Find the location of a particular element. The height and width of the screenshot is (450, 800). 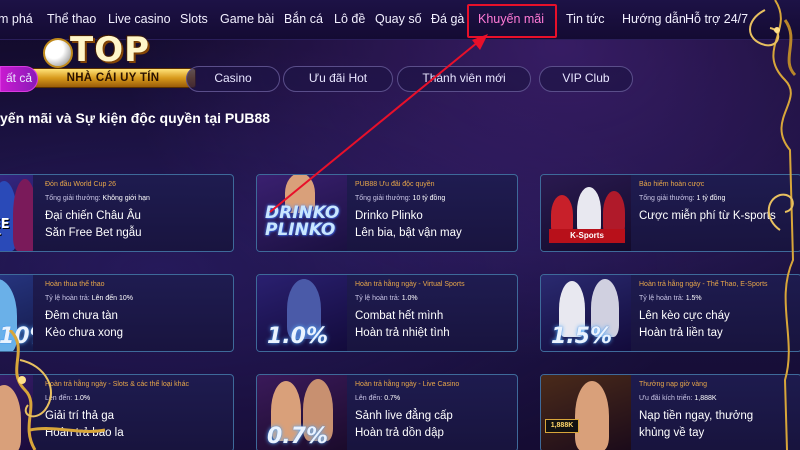

filter-all: ất cả is located at coordinates (19, 79).